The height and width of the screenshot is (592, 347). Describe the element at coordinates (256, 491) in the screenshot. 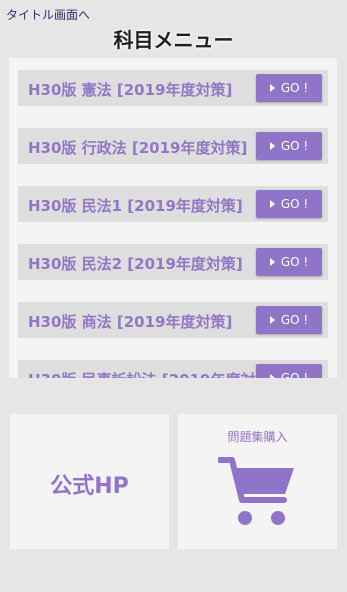

I see `shopping-cart-icon` at that location.